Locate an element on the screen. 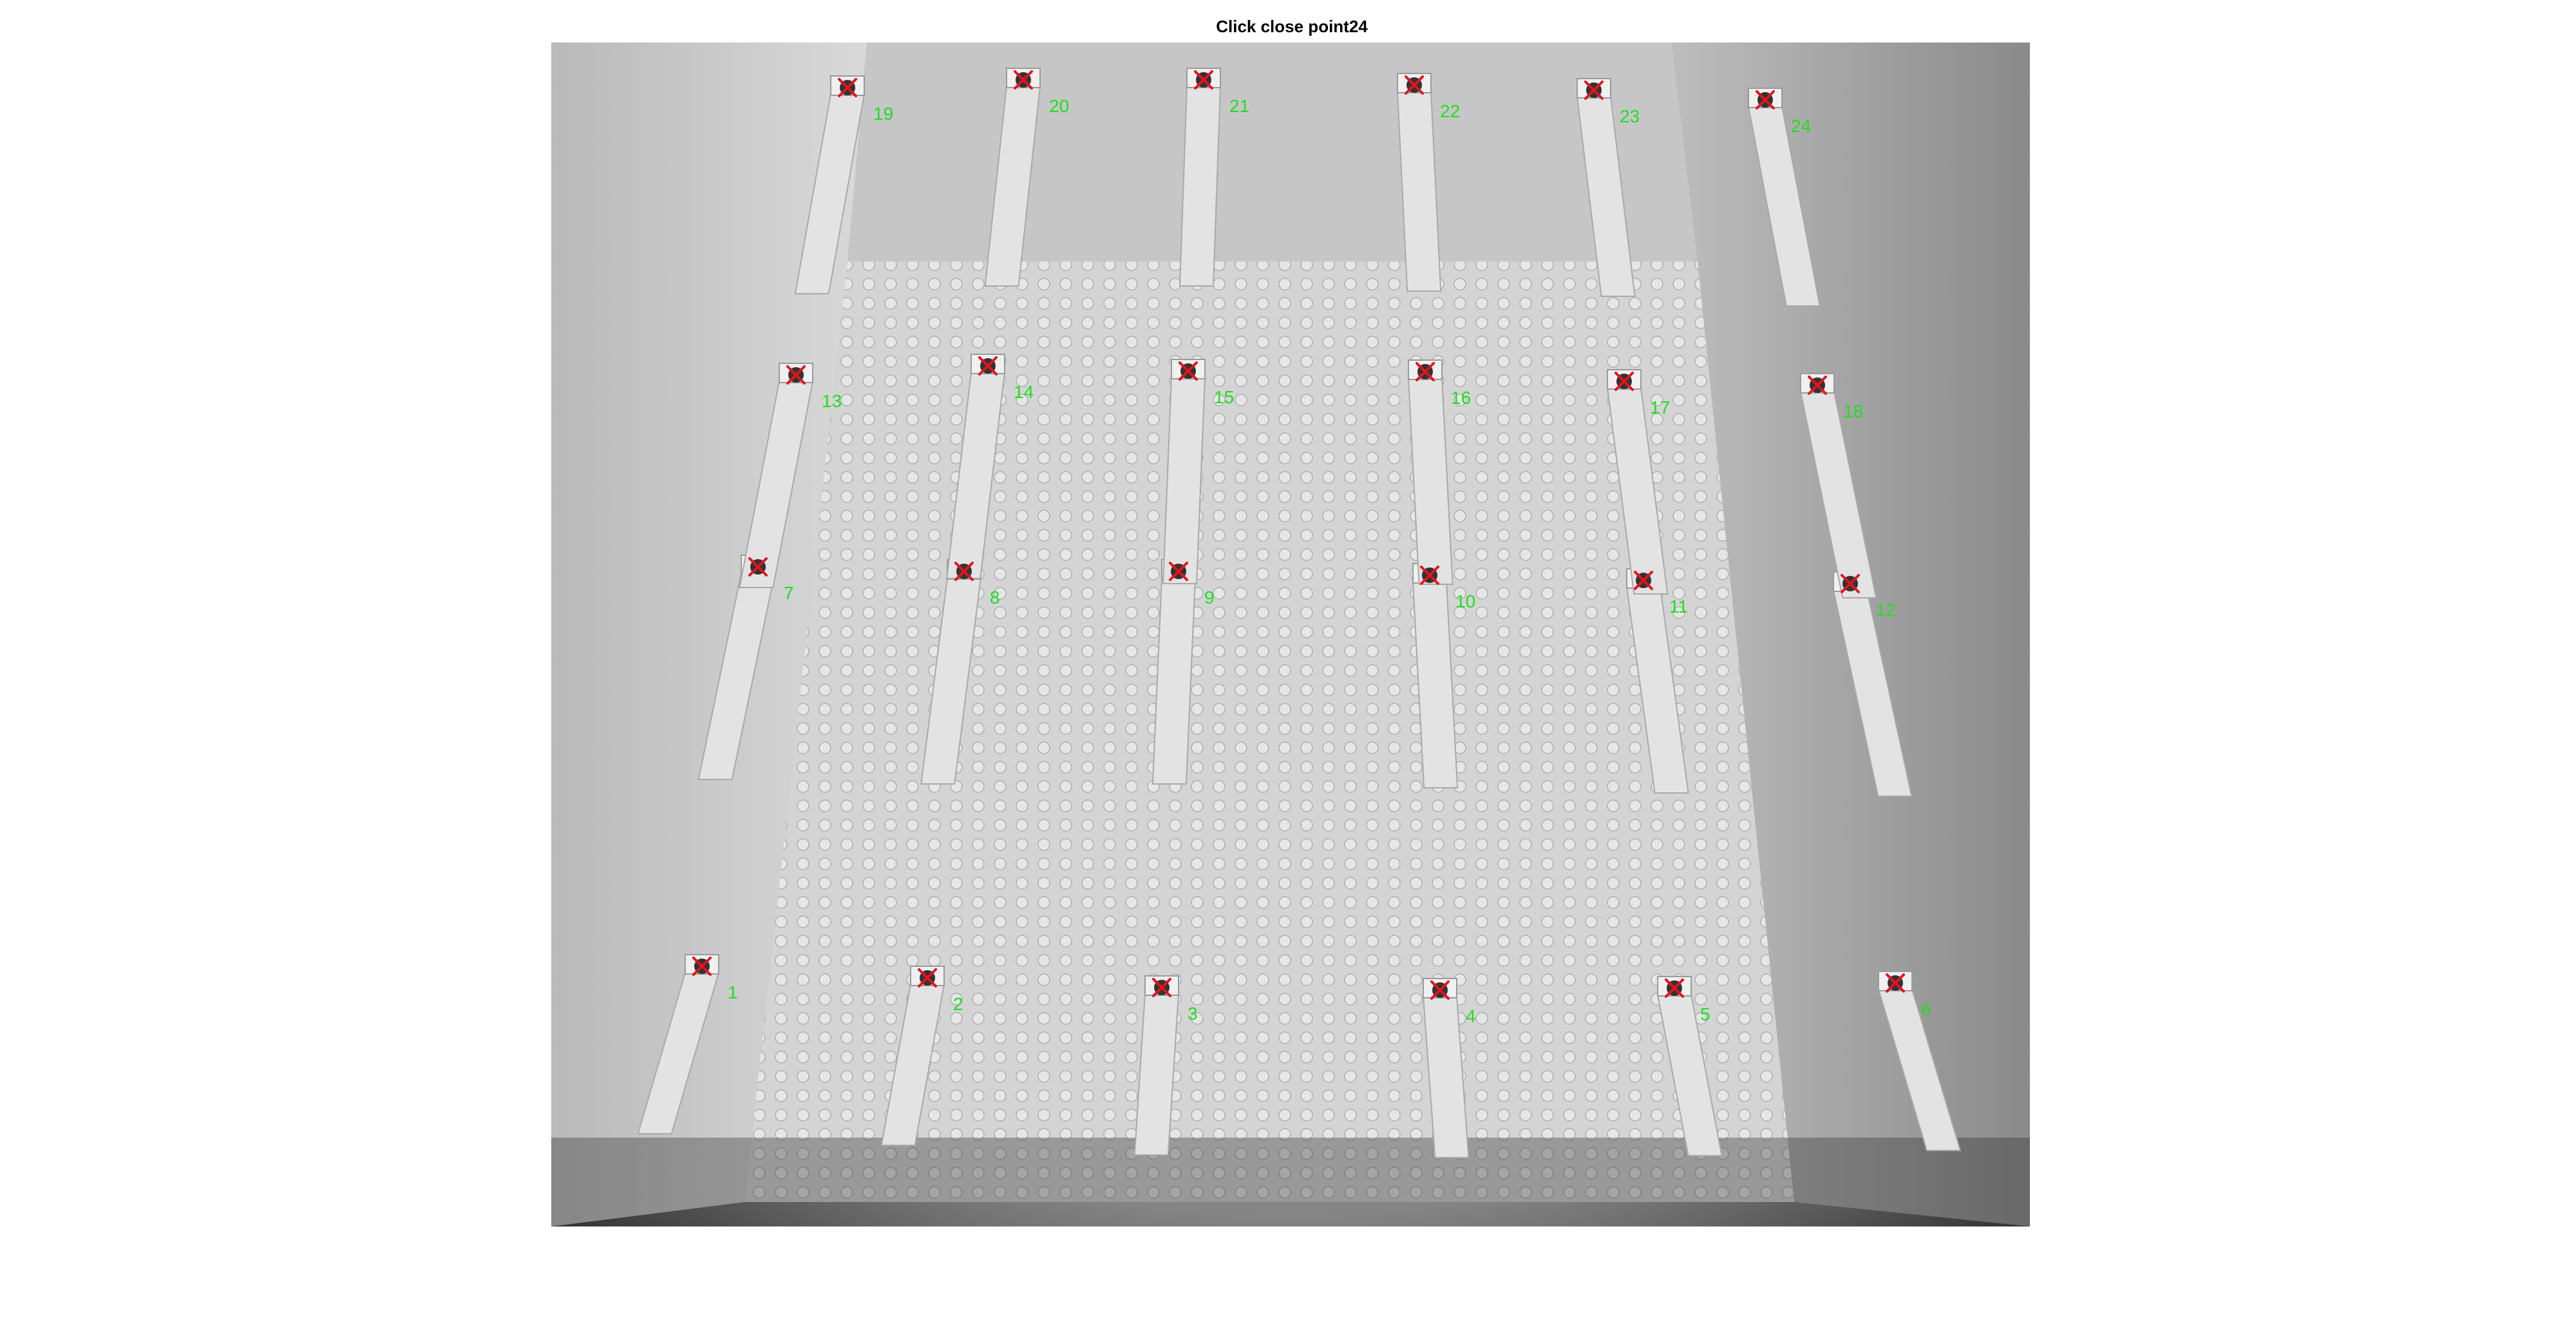 The height and width of the screenshot is (1336, 2576). point-label: 10 is located at coordinates (1465, 601).